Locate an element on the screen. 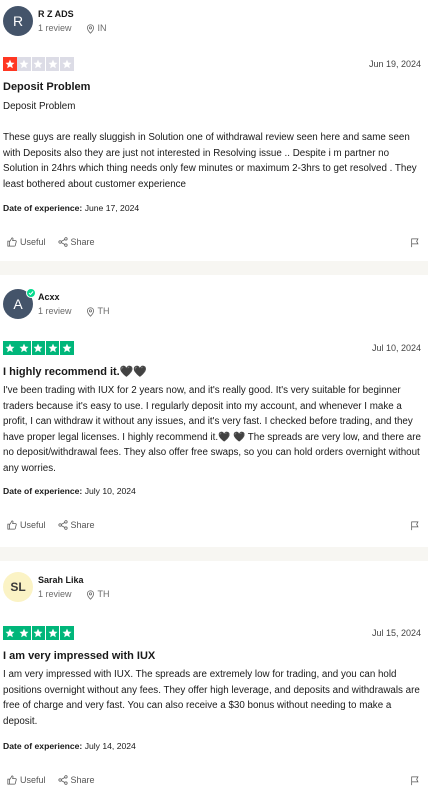 The height and width of the screenshot is (793, 428). avatar: R is located at coordinates (18, 21).